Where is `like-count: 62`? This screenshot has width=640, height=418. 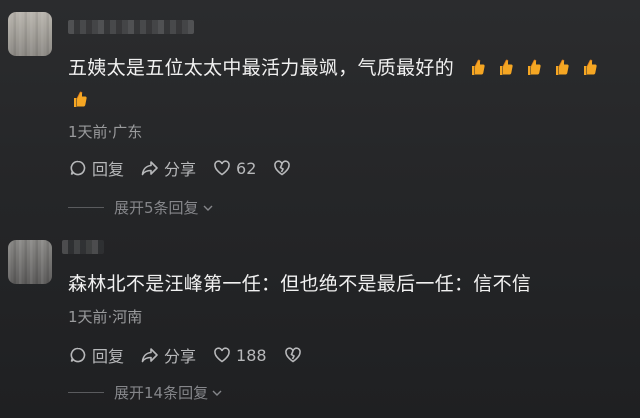
like-count: 62 is located at coordinates (246, 168).